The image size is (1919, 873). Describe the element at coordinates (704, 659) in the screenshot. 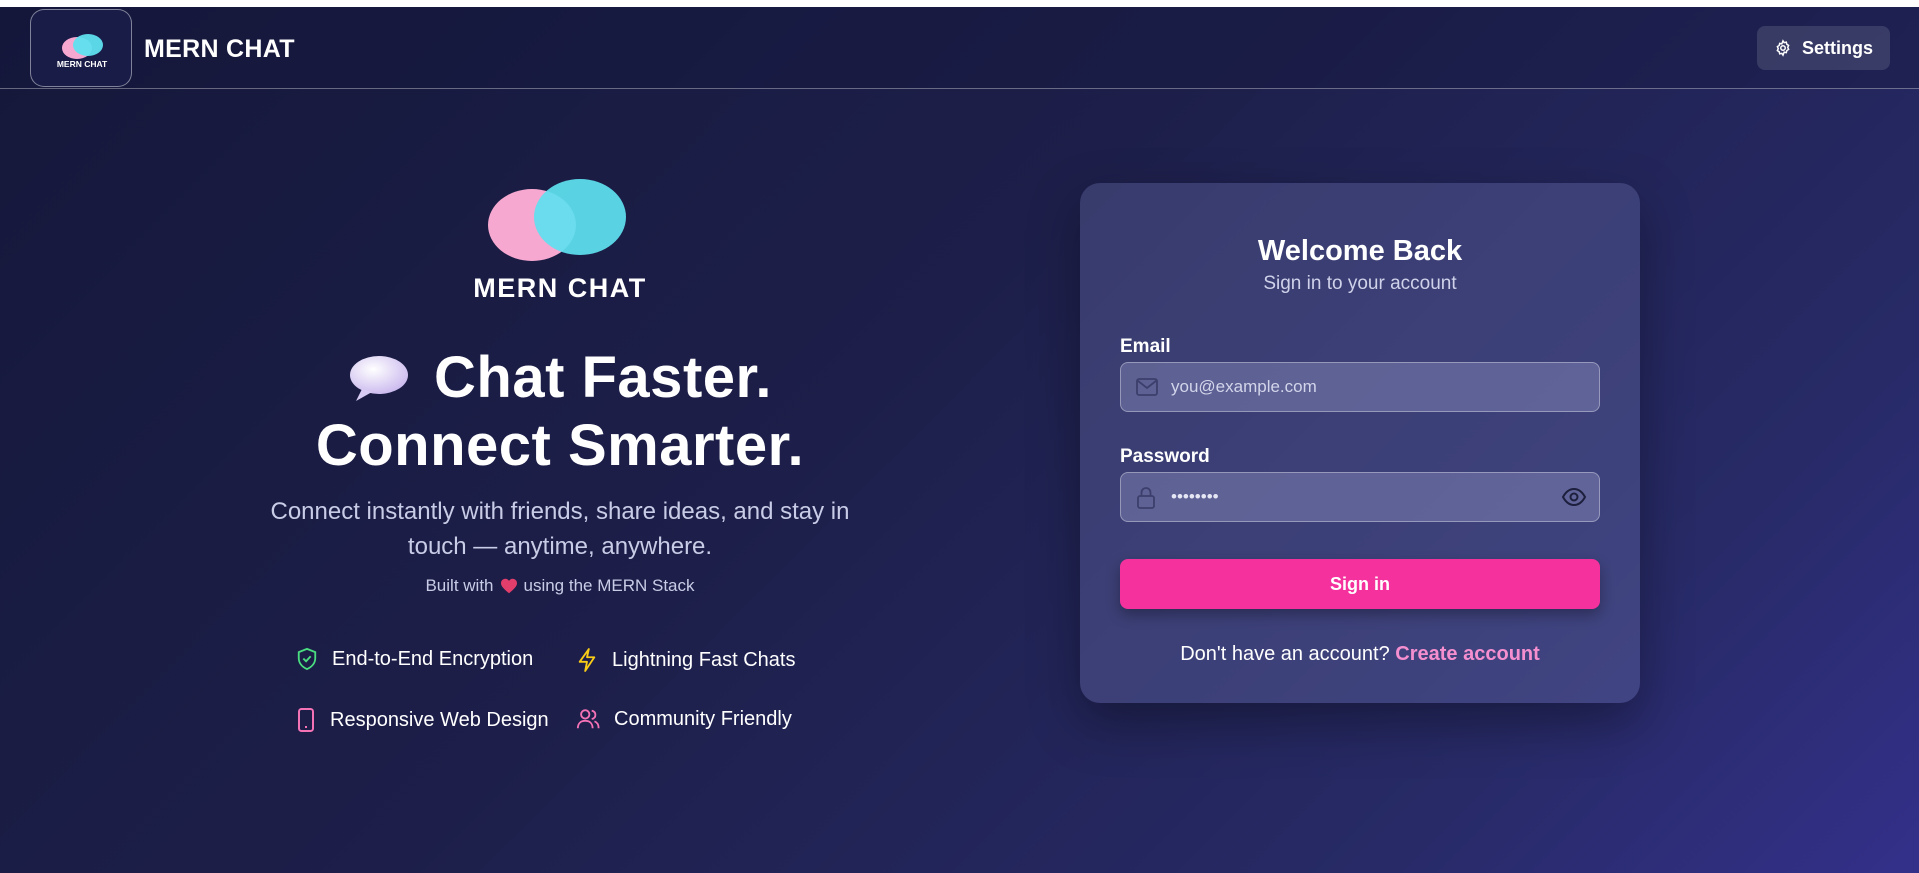

I see `feature-label: Lightning Fast Chats` at that location.